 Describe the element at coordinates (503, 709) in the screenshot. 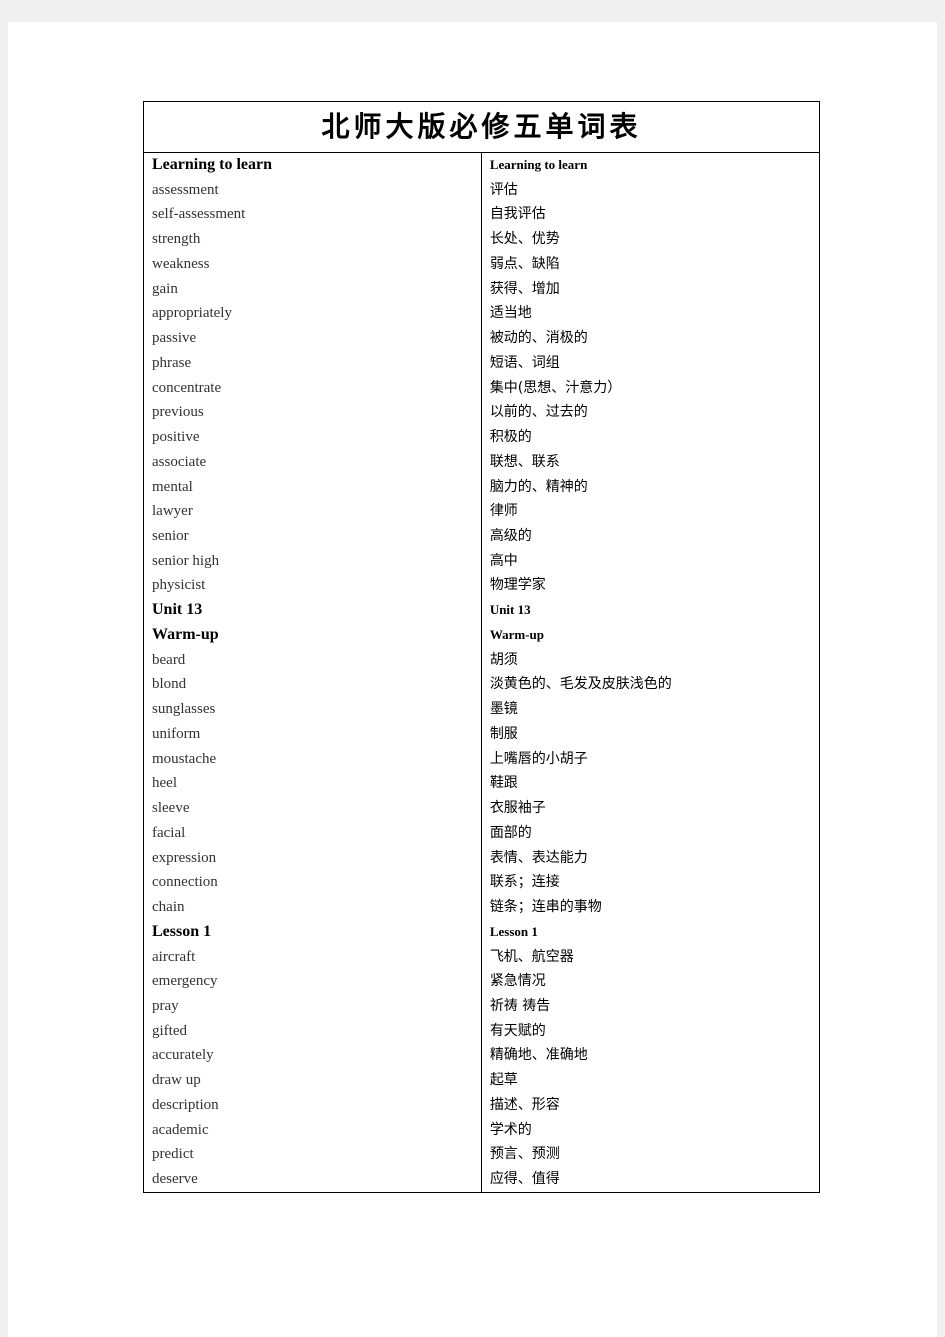

I see `chinese-word: 墨镜` at that location.